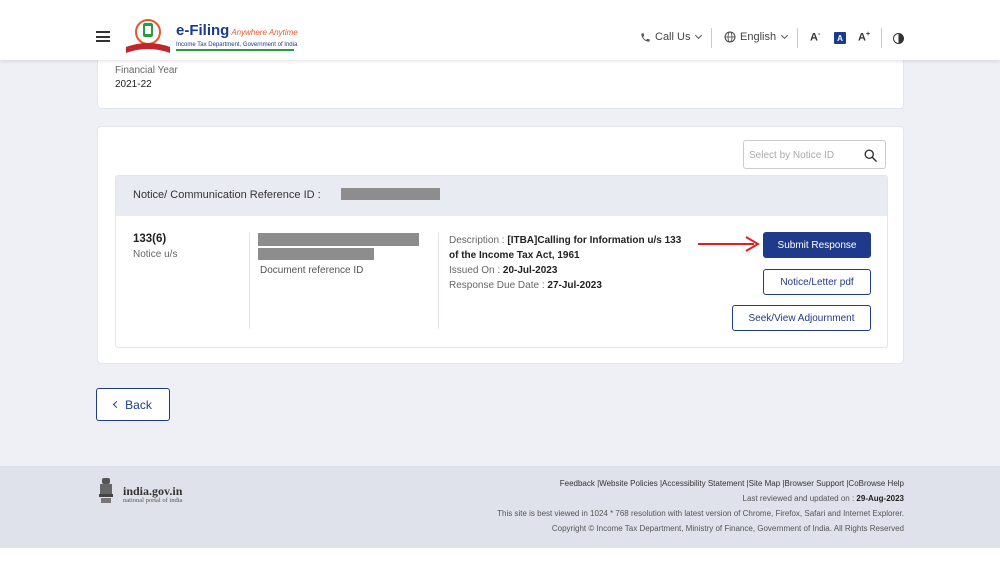  Describe the element at coordinates (150, 239) in the screenshot. I see `notice-section-code: 133(6)` at that location.